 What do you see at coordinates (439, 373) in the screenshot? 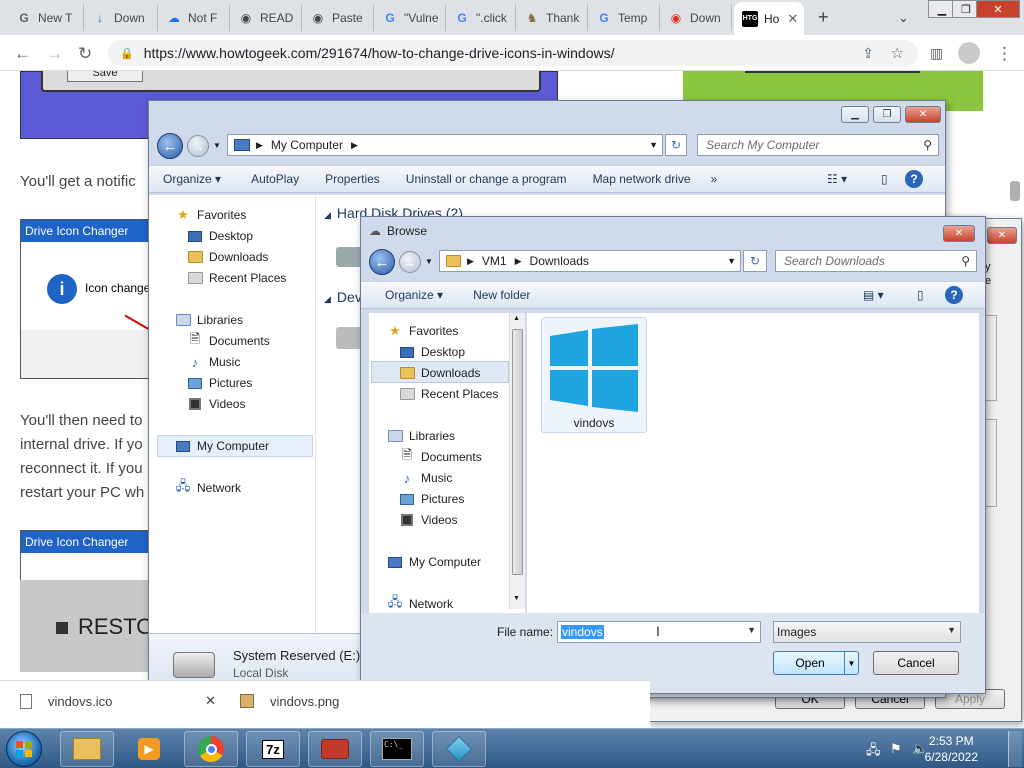
I see `nav-downloads: Downloads` at bounding box center [439, 373].